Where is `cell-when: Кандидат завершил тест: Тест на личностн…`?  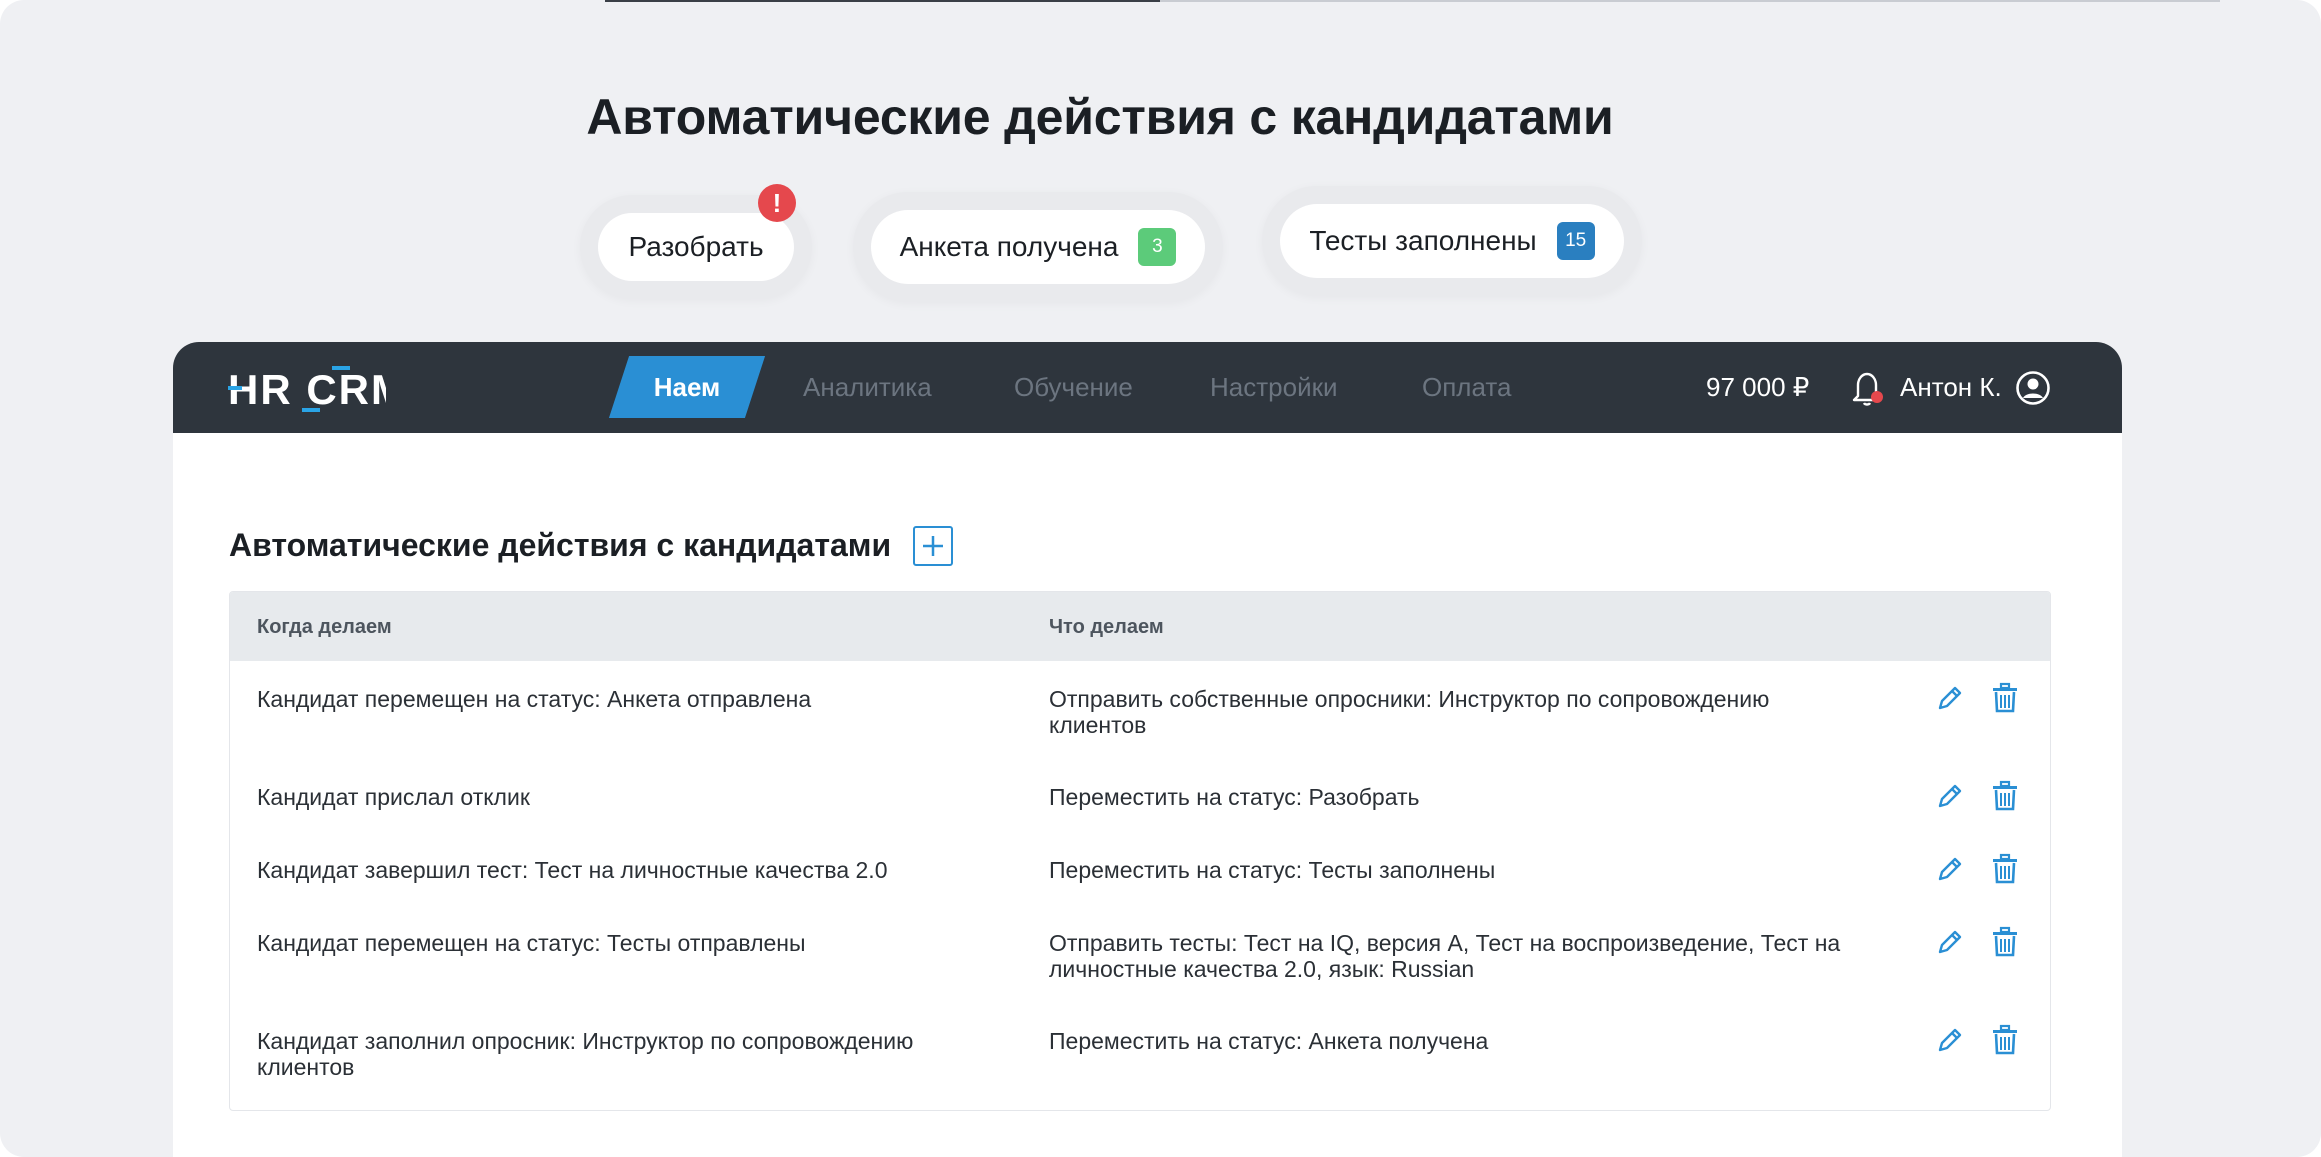 cell-when: Кандидат завершил тест: Тест на личностн… is located at coordinates (572, 870).